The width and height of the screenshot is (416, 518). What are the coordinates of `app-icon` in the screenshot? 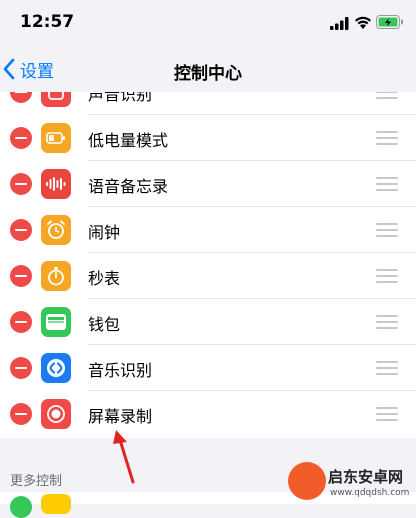 It's located at (56, 504).